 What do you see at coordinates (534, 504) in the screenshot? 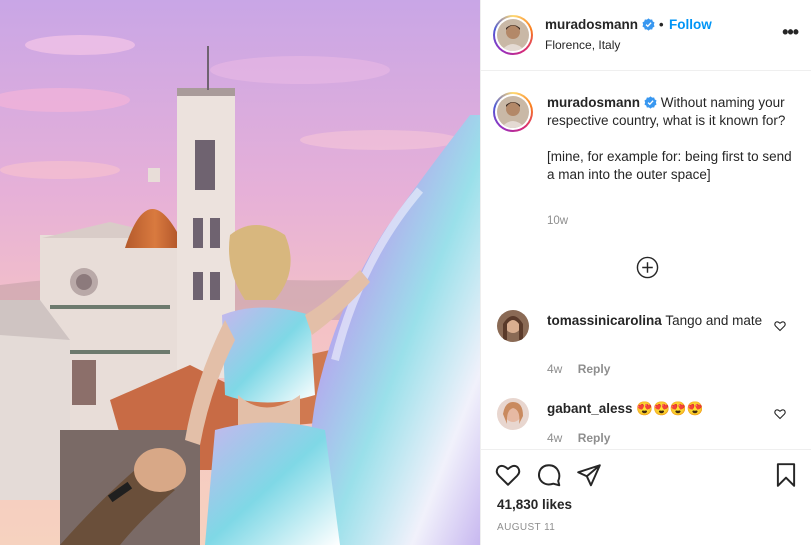
I see `likes-count: 41,830 likes` at bounding box center [534, 504].